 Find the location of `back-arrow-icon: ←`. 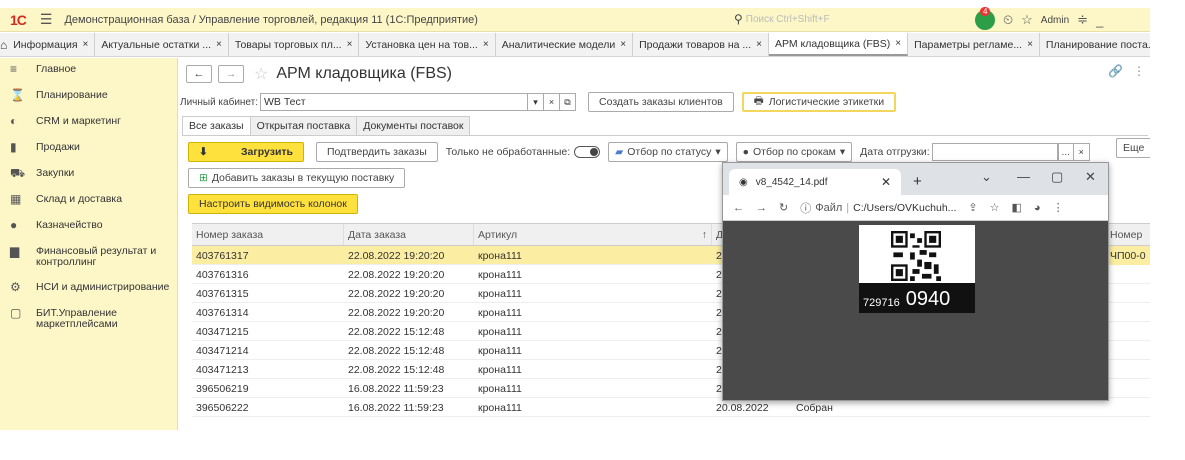

back-arrow-icon: ← is located at coordinates (738, 208).